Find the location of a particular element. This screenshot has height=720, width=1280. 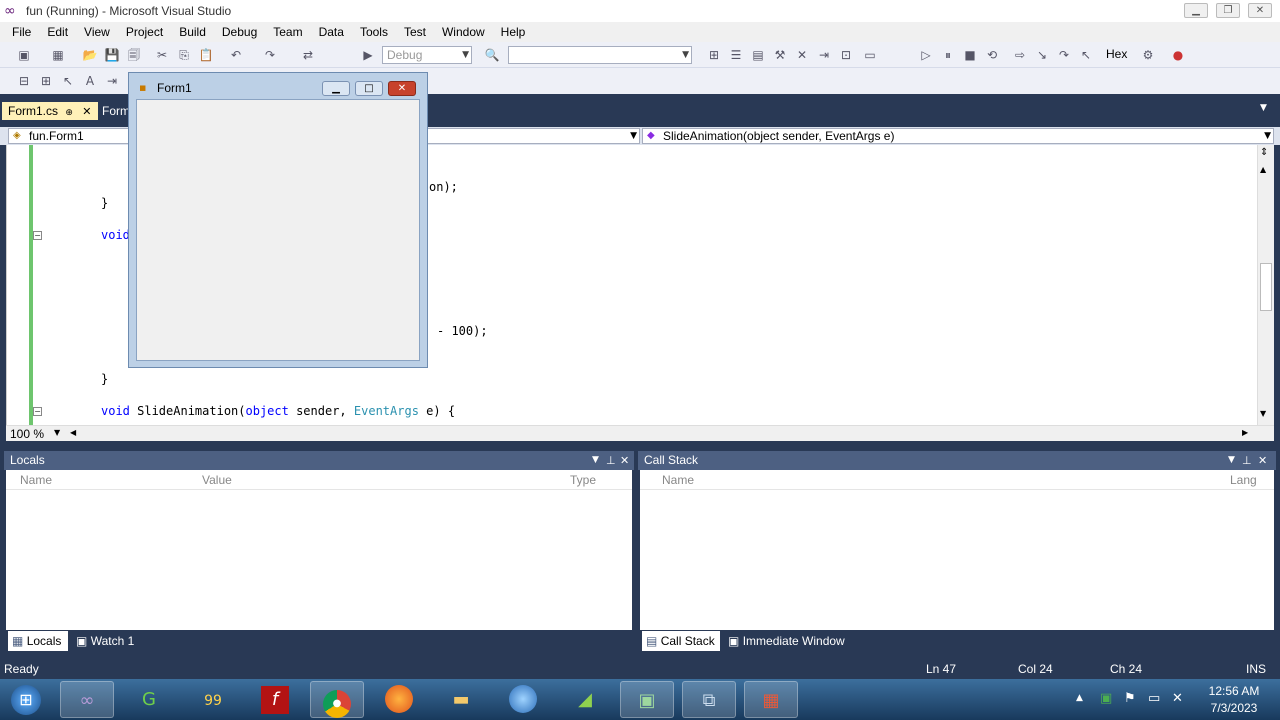

tab-dropdown-icon: ▼ is located at coordinates (1263, 108).